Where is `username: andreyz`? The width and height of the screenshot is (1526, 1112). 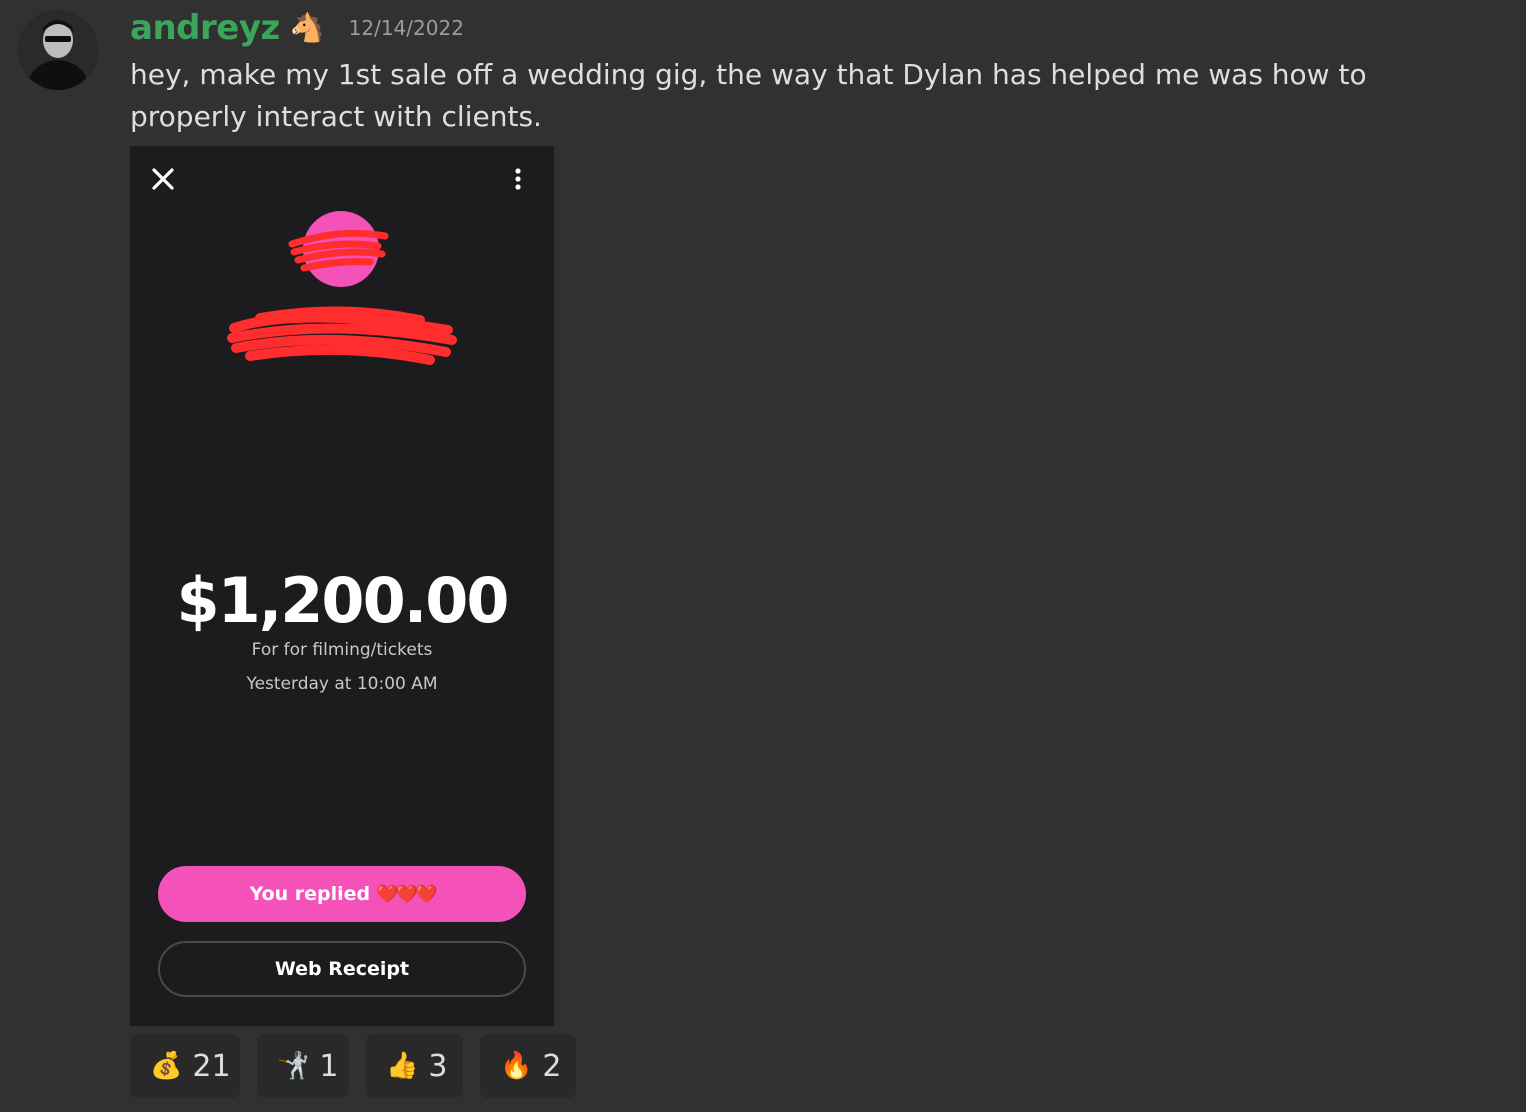 username: andreyz is located at coordinates (205, 28).